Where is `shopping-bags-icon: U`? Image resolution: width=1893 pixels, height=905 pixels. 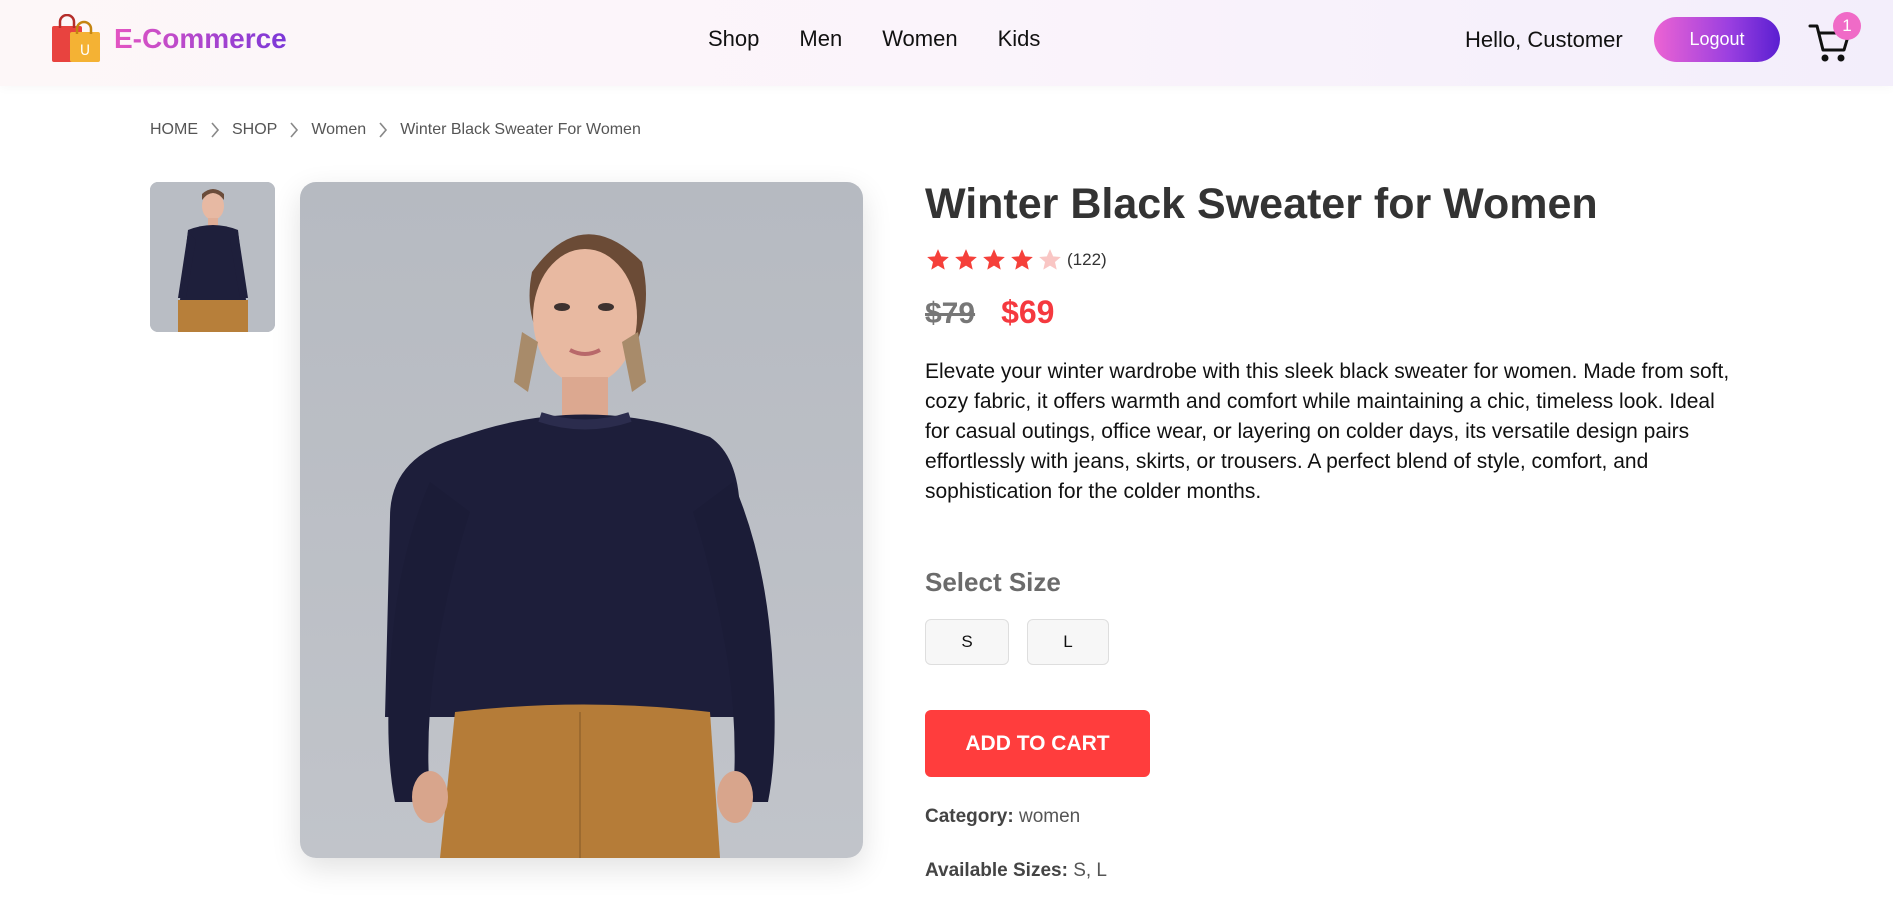
shopping-bags-icon: U is located at coordinates (76, 38).